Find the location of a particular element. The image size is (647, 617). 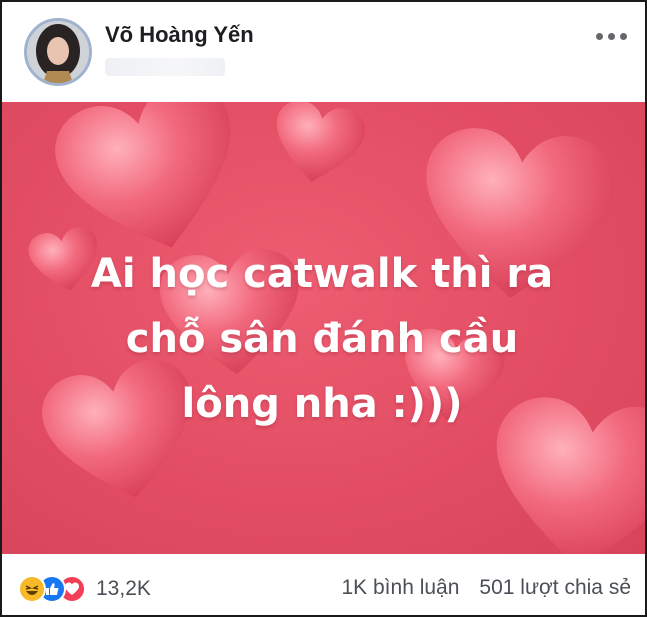

engagement-stats: 1K bình luận 501 lượt chia sẻ is located at coordinates (486, 588).